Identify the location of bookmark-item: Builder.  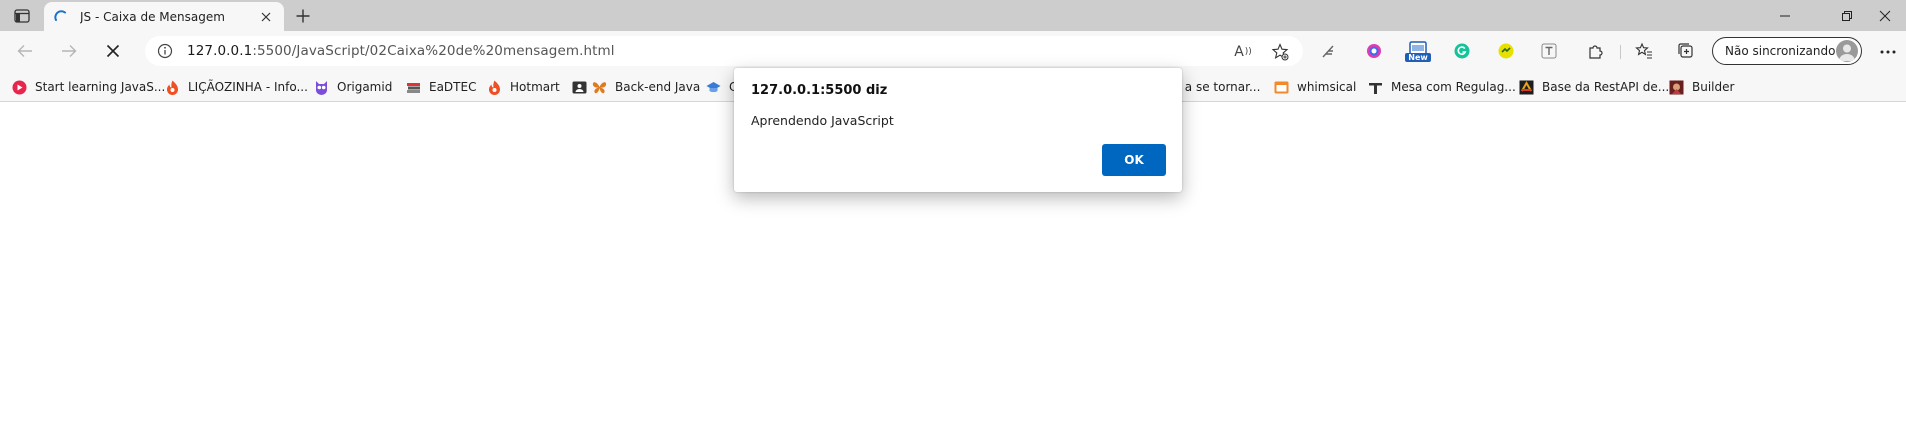
(1701, 87).